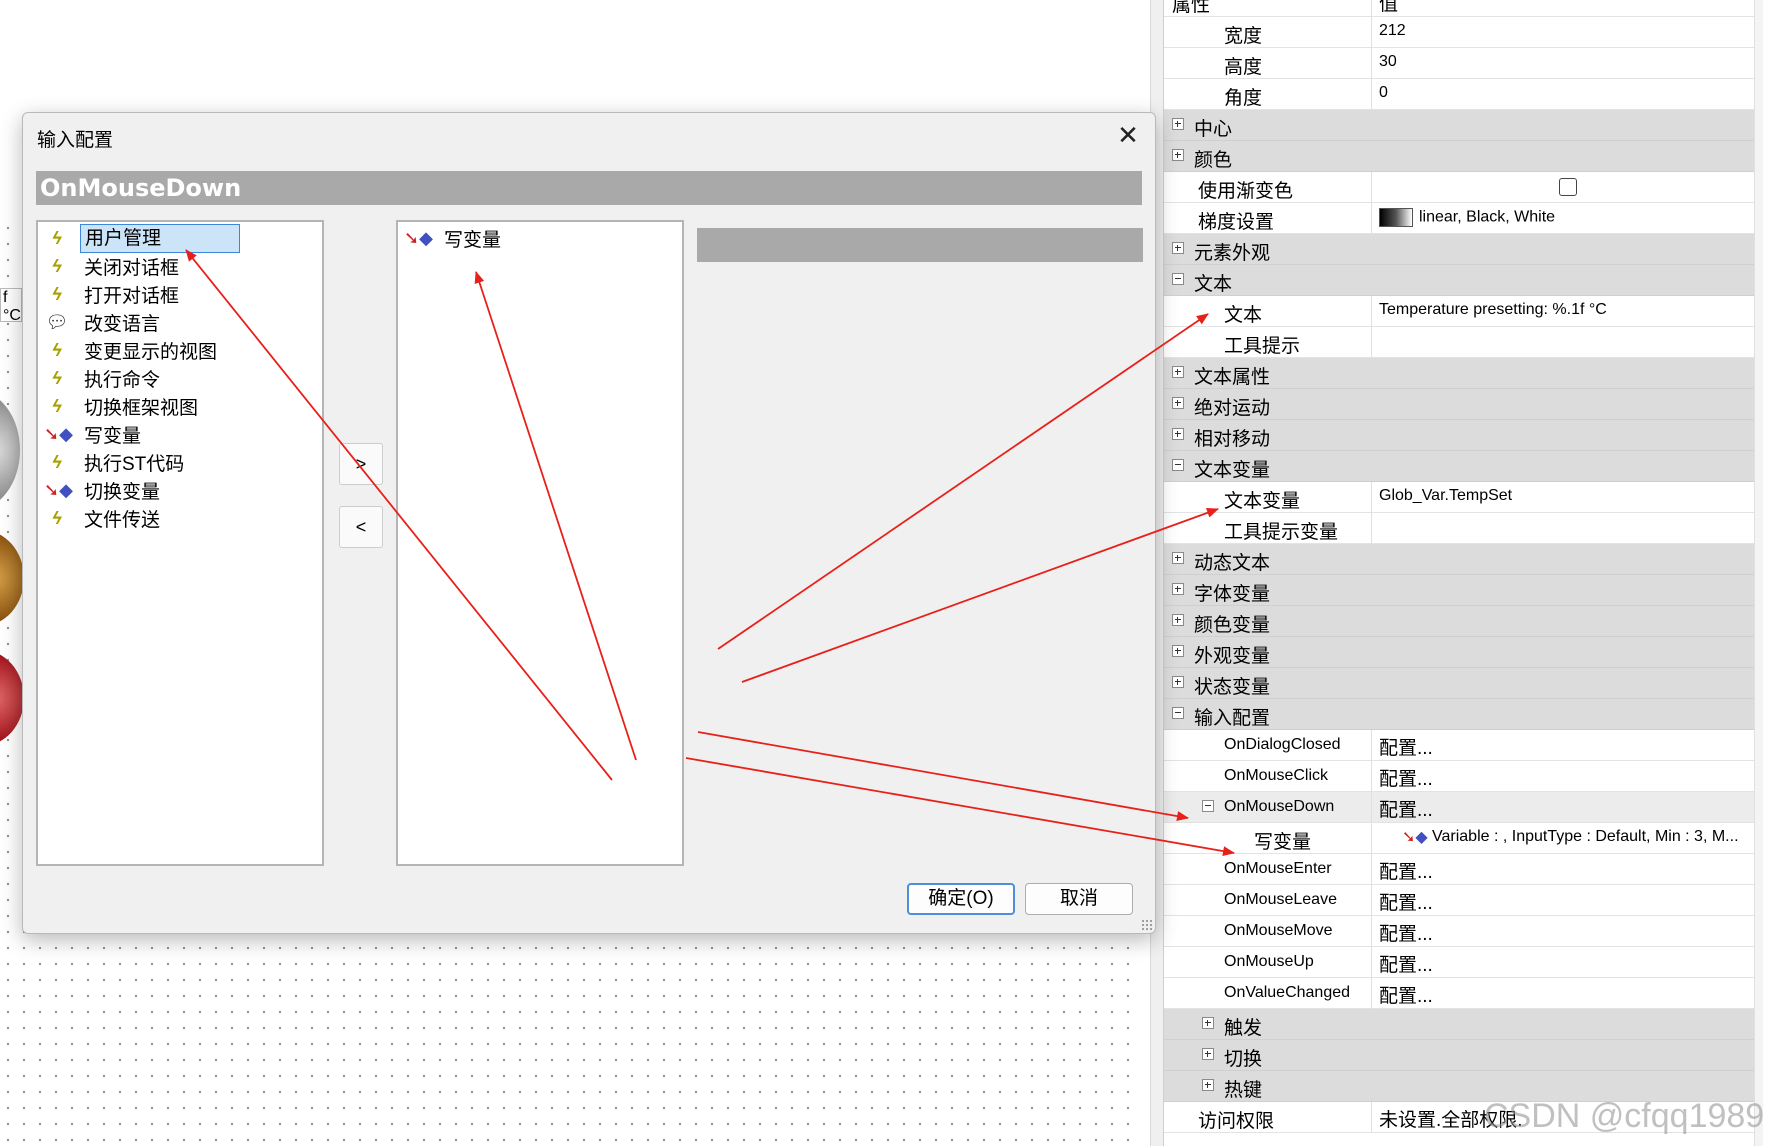 This screenshot has width=1766, height=1146. I want to click on prop-value-height: 30, so click(1563, 63).